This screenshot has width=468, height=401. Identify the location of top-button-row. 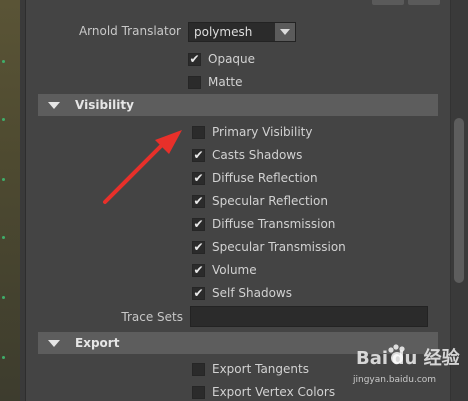
(406, 2).